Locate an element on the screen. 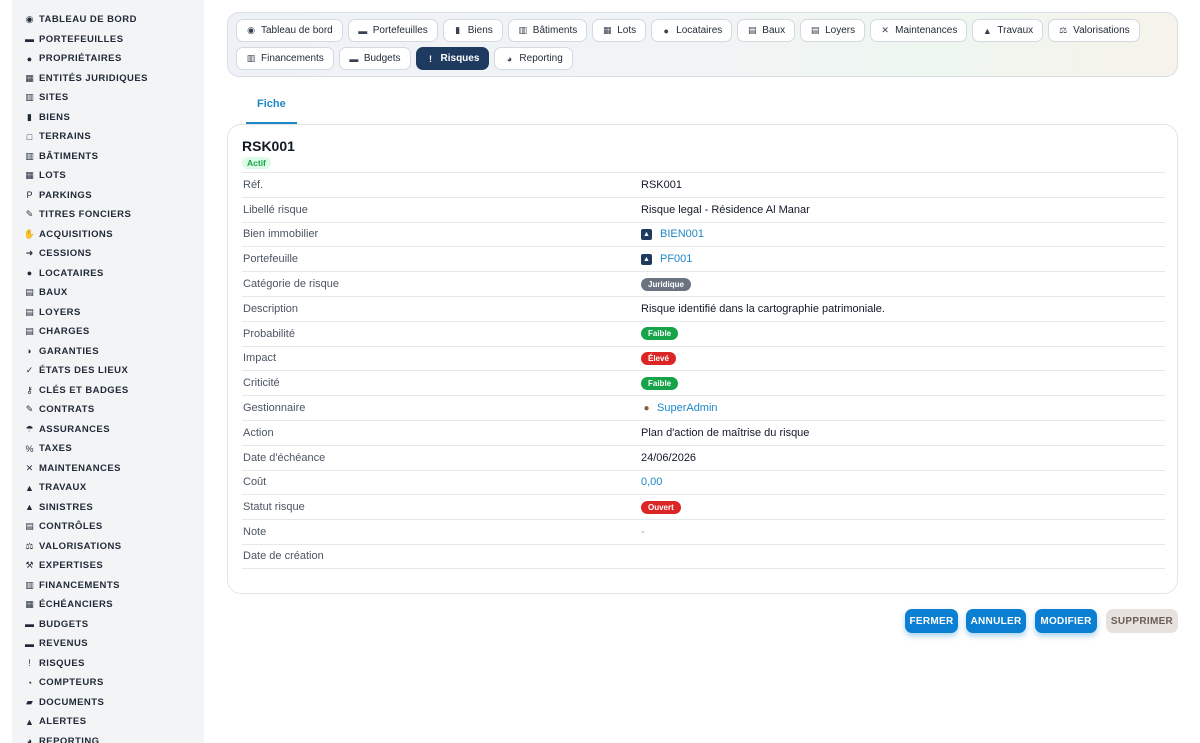 The width and height of the screenshot is (1200, 743). sidebar-item-batiments: ▥ Bâtiments is located at coordinates (108, 157).